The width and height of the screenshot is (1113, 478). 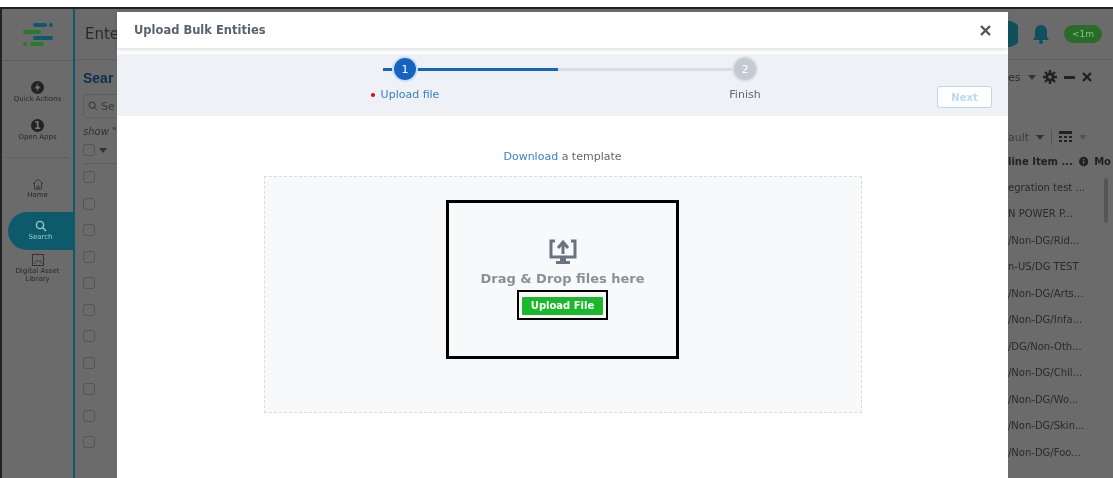 What do you see at coordinates (1014, 77) in the screenshot?
I see `view-menu: es` at bounding box center [1014, 77].